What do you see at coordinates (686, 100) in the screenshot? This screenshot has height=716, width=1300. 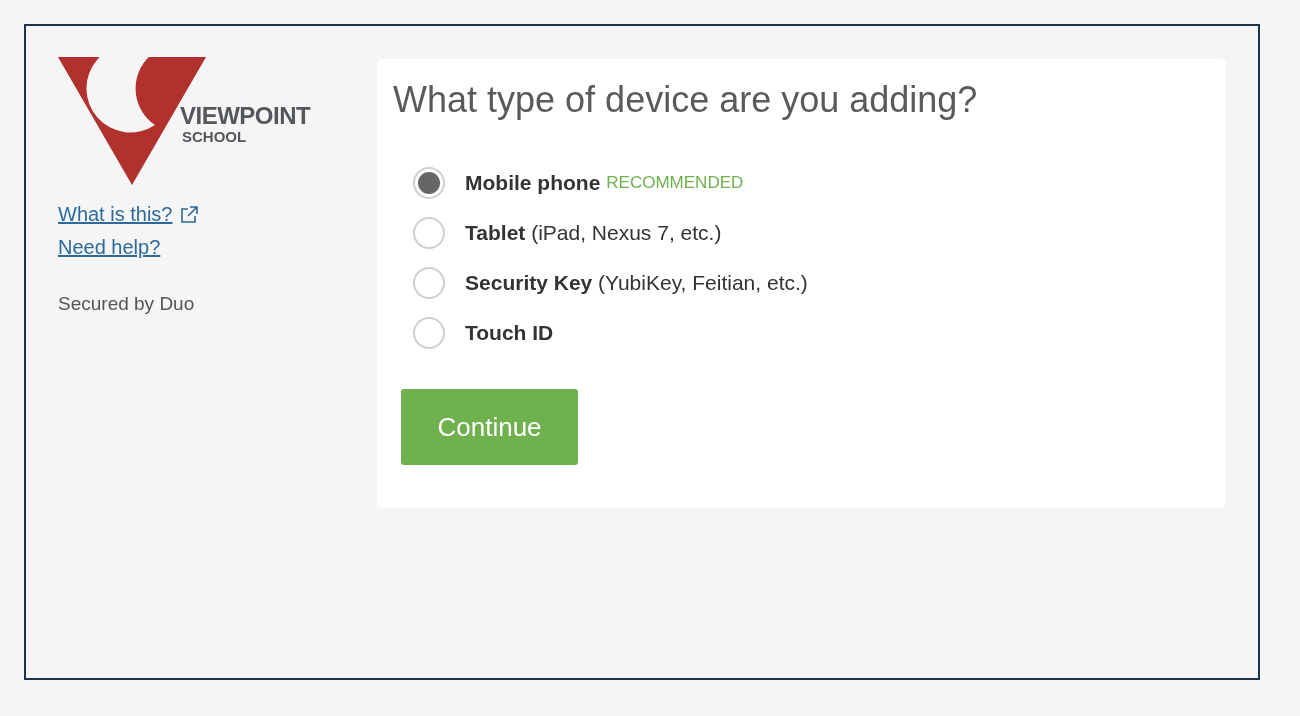 I see `card-title: What type of device are you adding?` at bounding box center [686, 100].